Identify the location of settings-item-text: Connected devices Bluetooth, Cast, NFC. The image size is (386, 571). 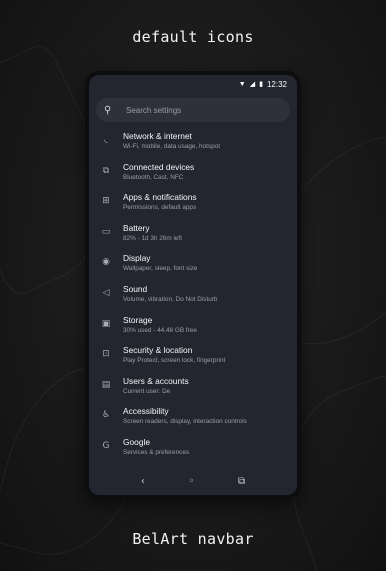
(210, 172).